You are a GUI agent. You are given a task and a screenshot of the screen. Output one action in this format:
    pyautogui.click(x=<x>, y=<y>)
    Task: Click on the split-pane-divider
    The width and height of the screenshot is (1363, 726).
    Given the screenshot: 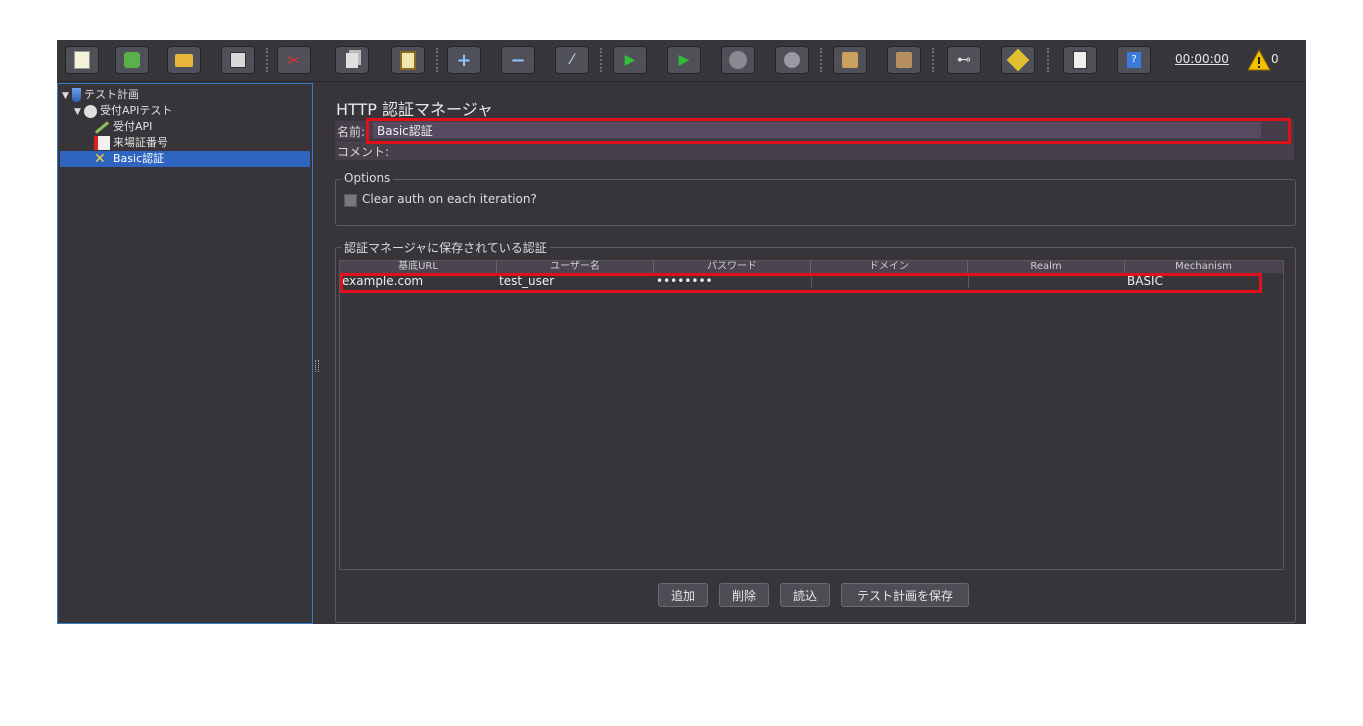 What is the action you would take?
    pyautogui.click(x=317, y=366)
    